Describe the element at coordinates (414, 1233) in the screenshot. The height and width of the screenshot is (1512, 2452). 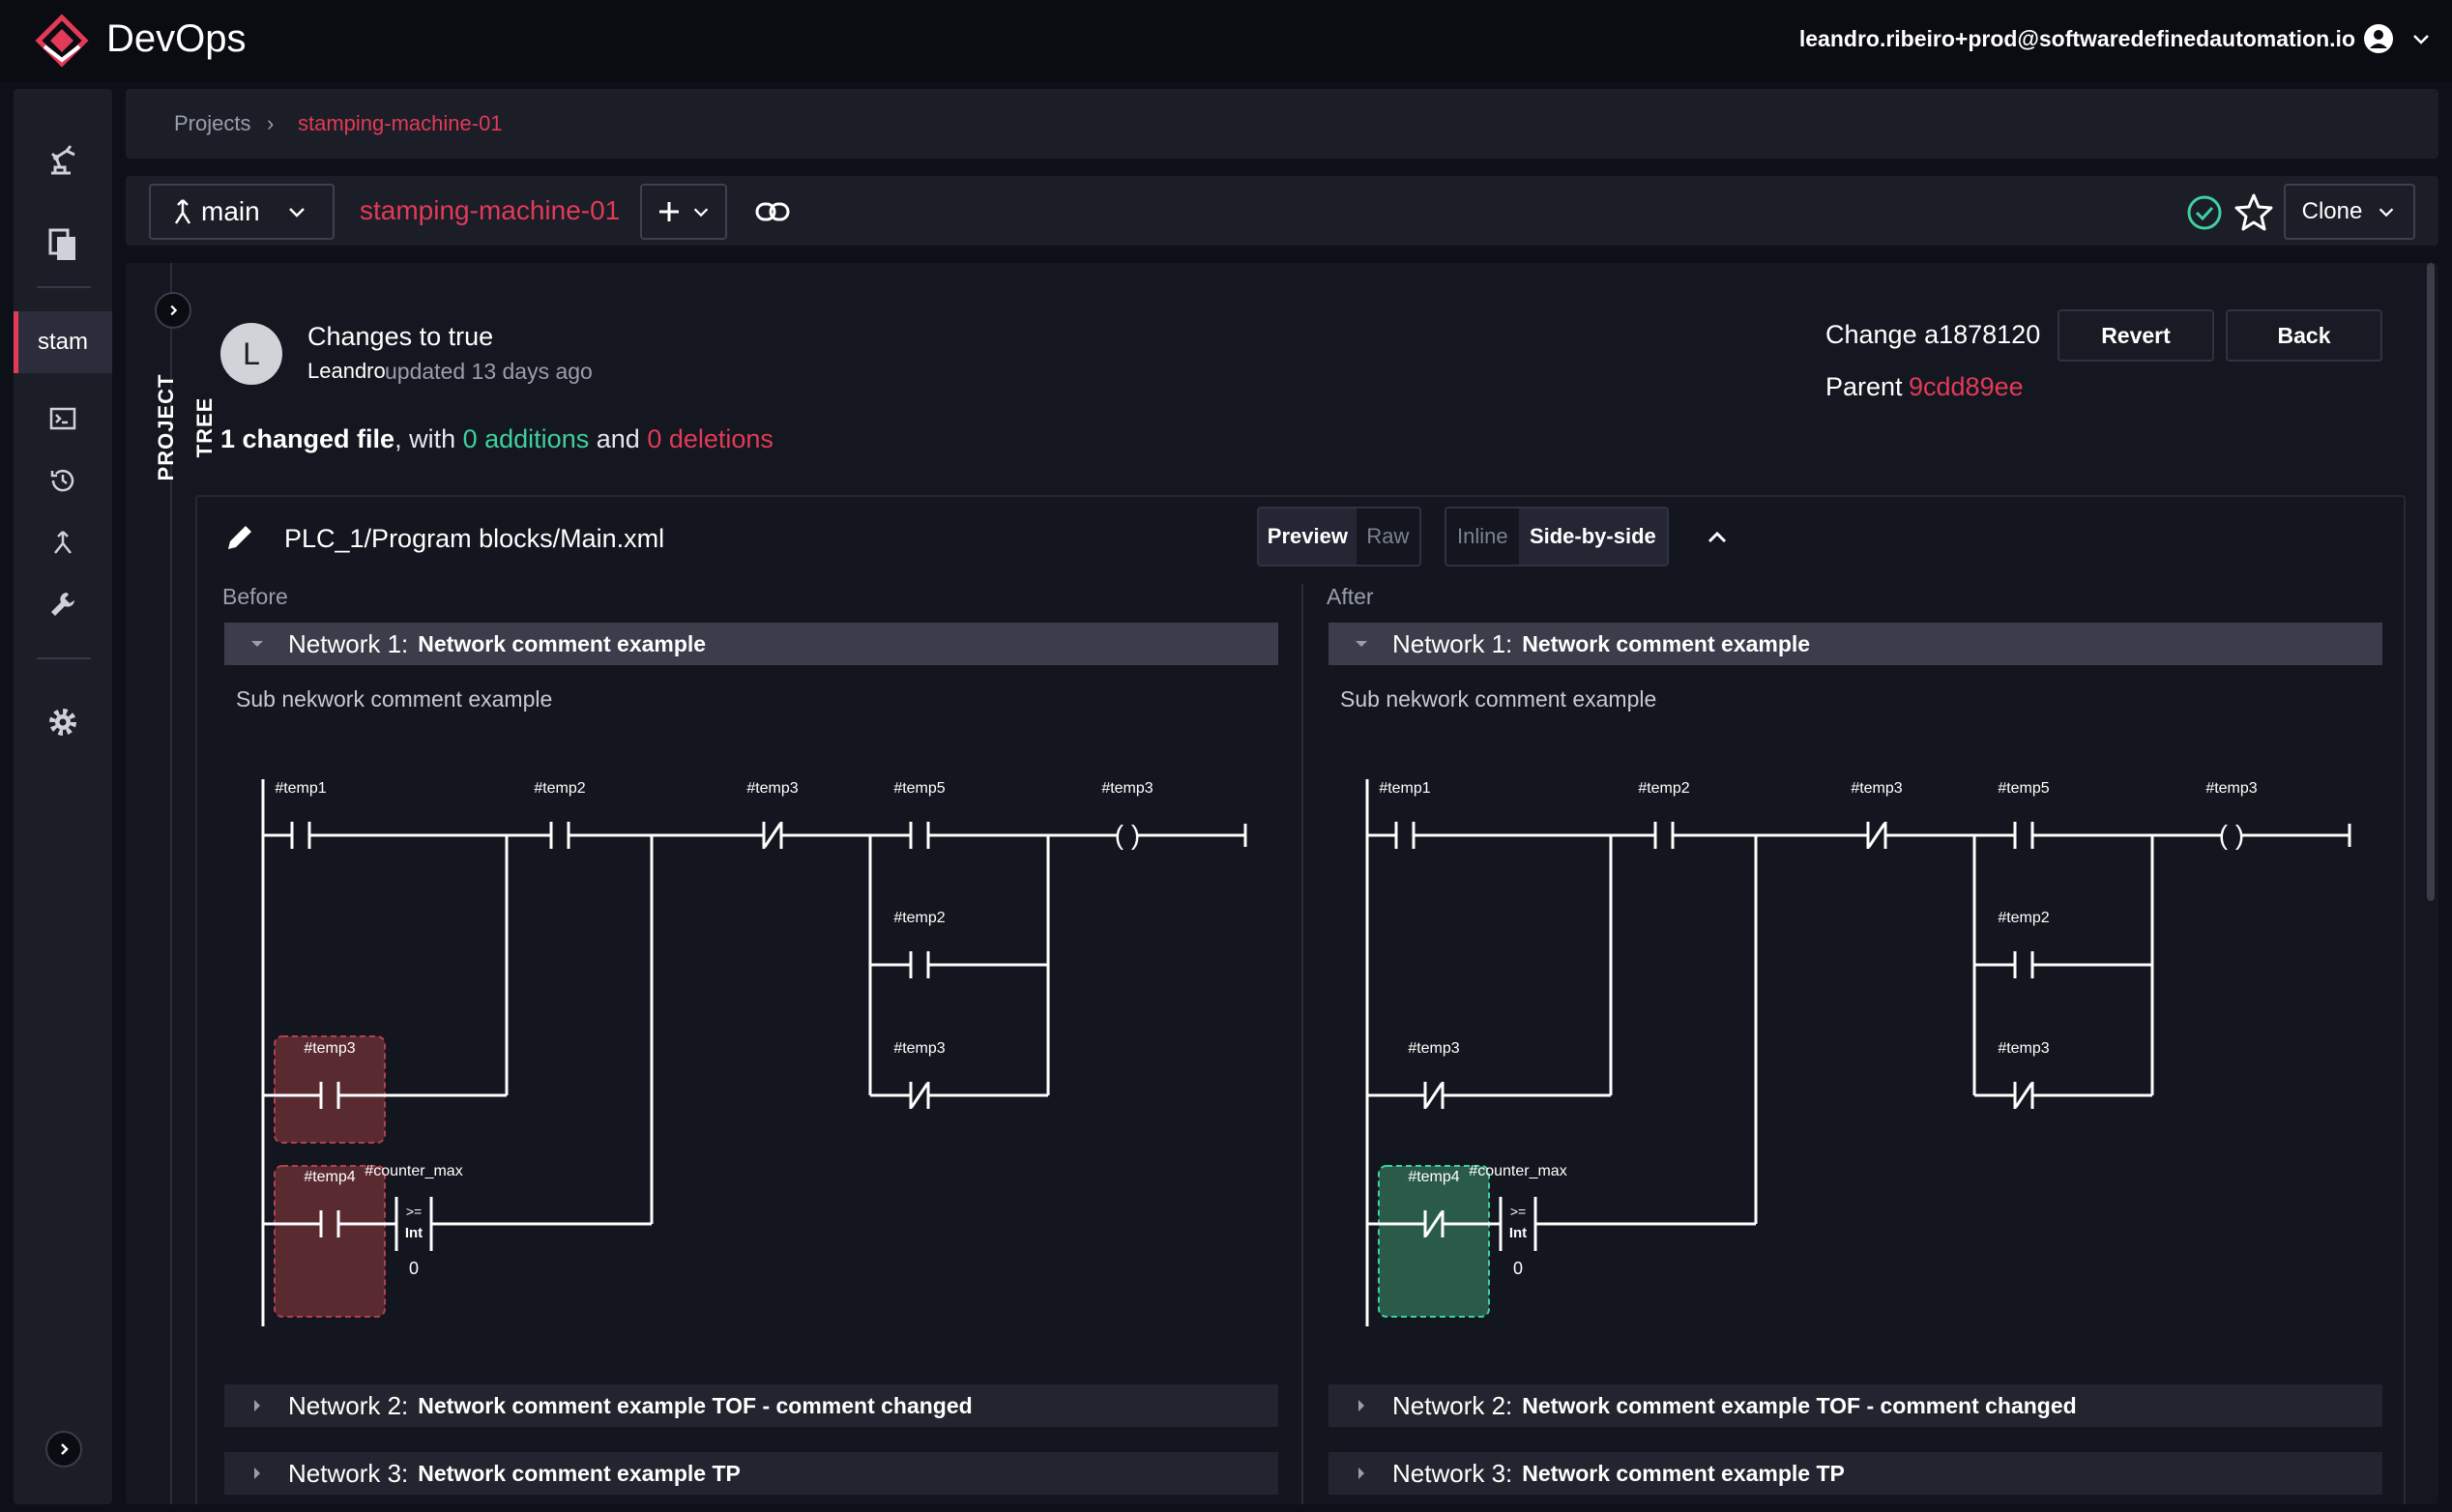
I see `compare-type: Int` at that location.